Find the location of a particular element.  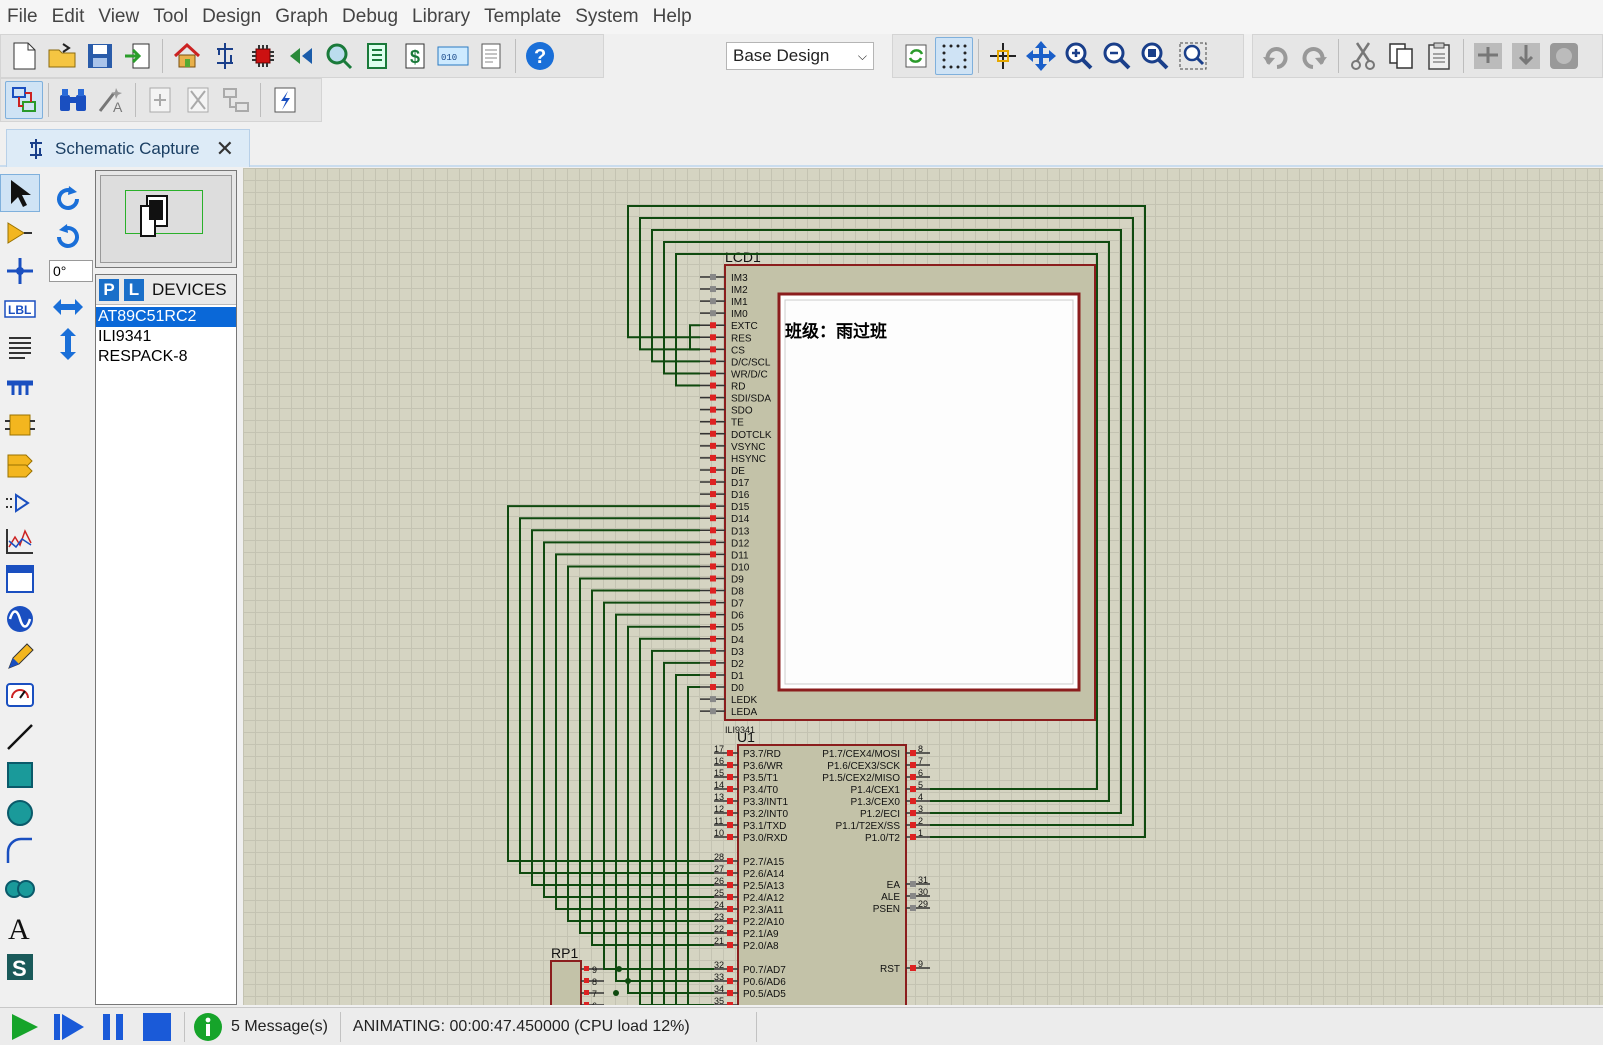

mcu-pin-number: 11 is located at coordinates (718, 821).